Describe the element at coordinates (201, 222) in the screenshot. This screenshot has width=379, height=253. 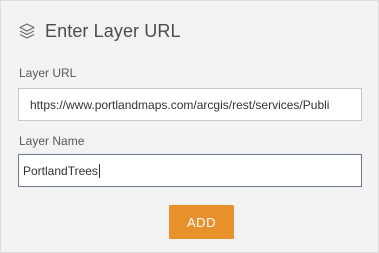
I see `add-button: ADD` at that location.